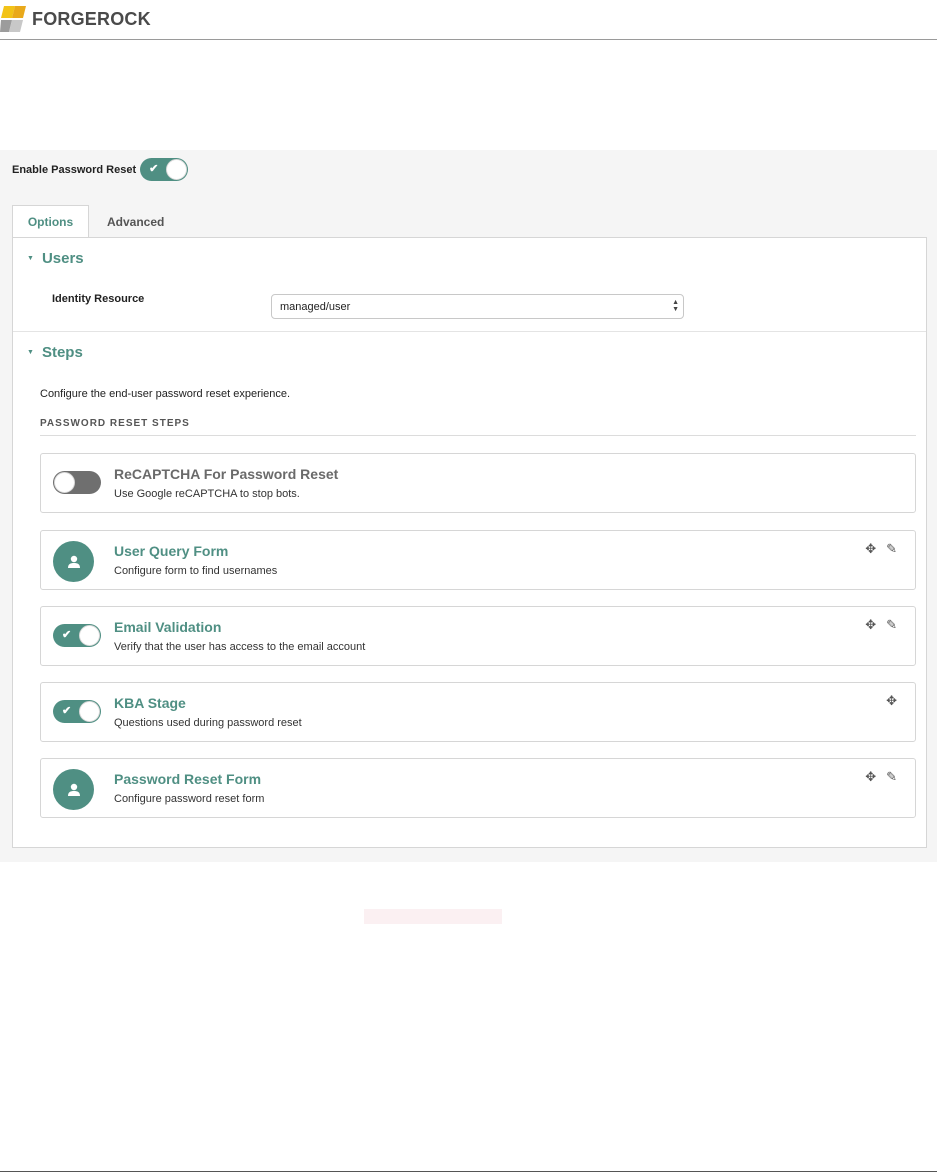 Image resolution: width=937 pixels, height=1174 pixels. I want to click on forgerock-logo-icon, so click(13, 19).